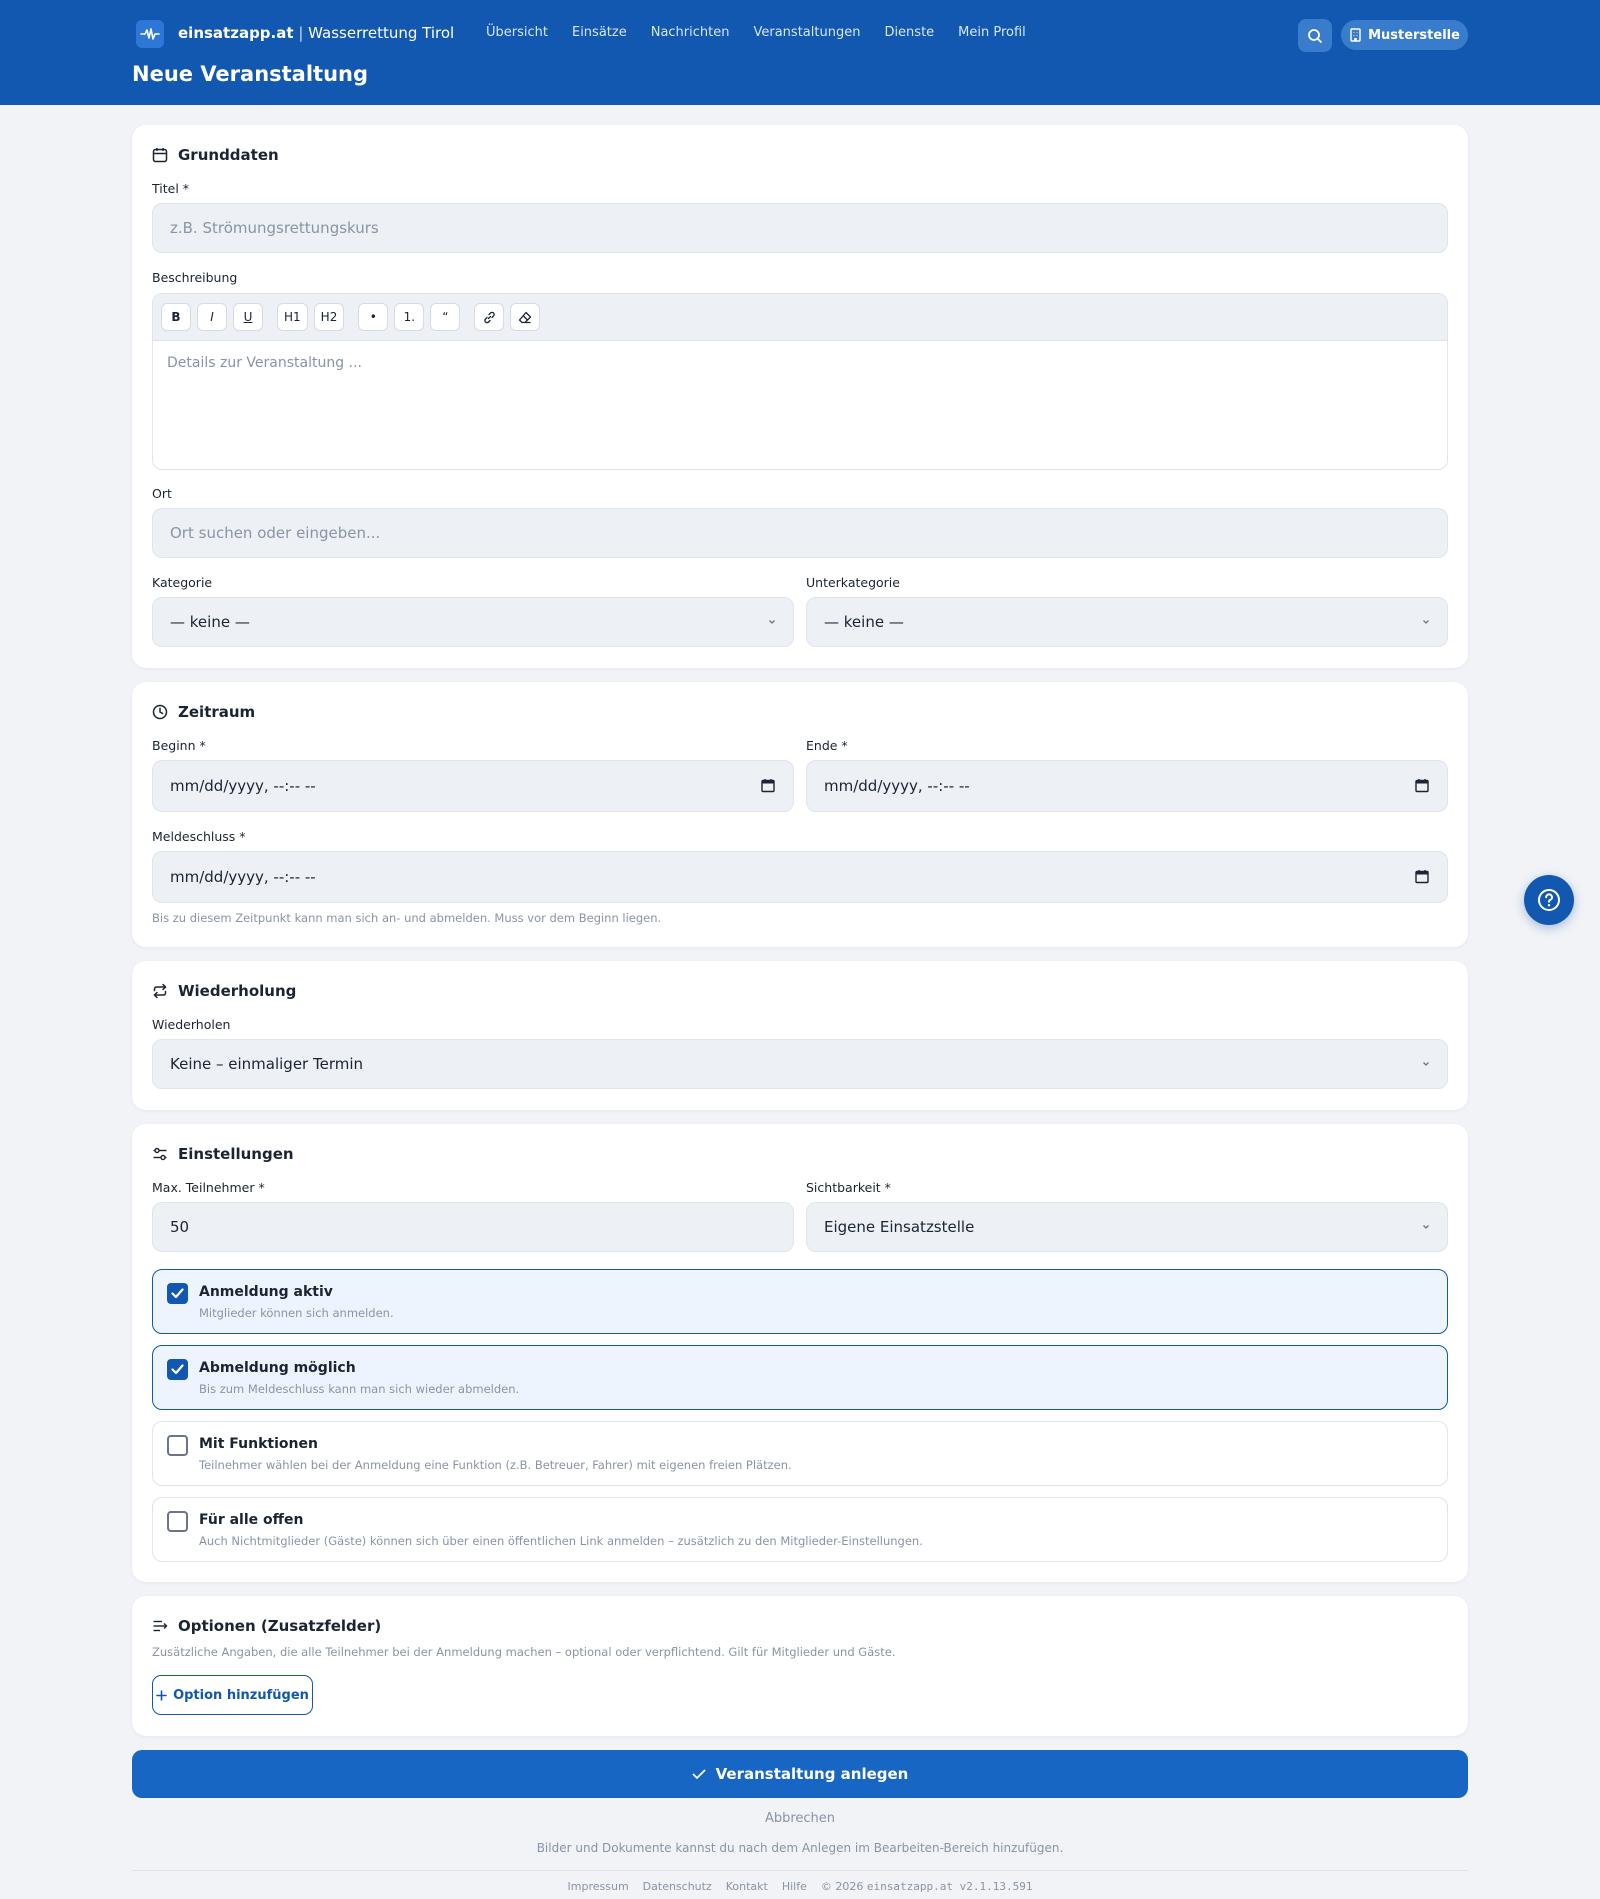 This screenshot has height=1899, width=1600. I want to click on search-button, so click(1315, 35).